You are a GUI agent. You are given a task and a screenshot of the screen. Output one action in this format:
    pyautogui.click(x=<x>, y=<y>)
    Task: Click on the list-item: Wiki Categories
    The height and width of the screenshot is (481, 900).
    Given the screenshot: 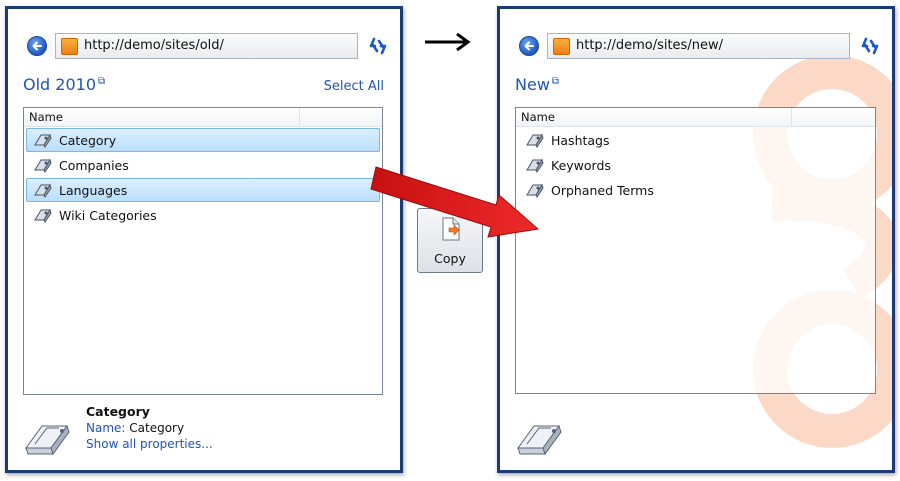 What is the action you would take?
    pyautogui.click(x=203, y=215)
    